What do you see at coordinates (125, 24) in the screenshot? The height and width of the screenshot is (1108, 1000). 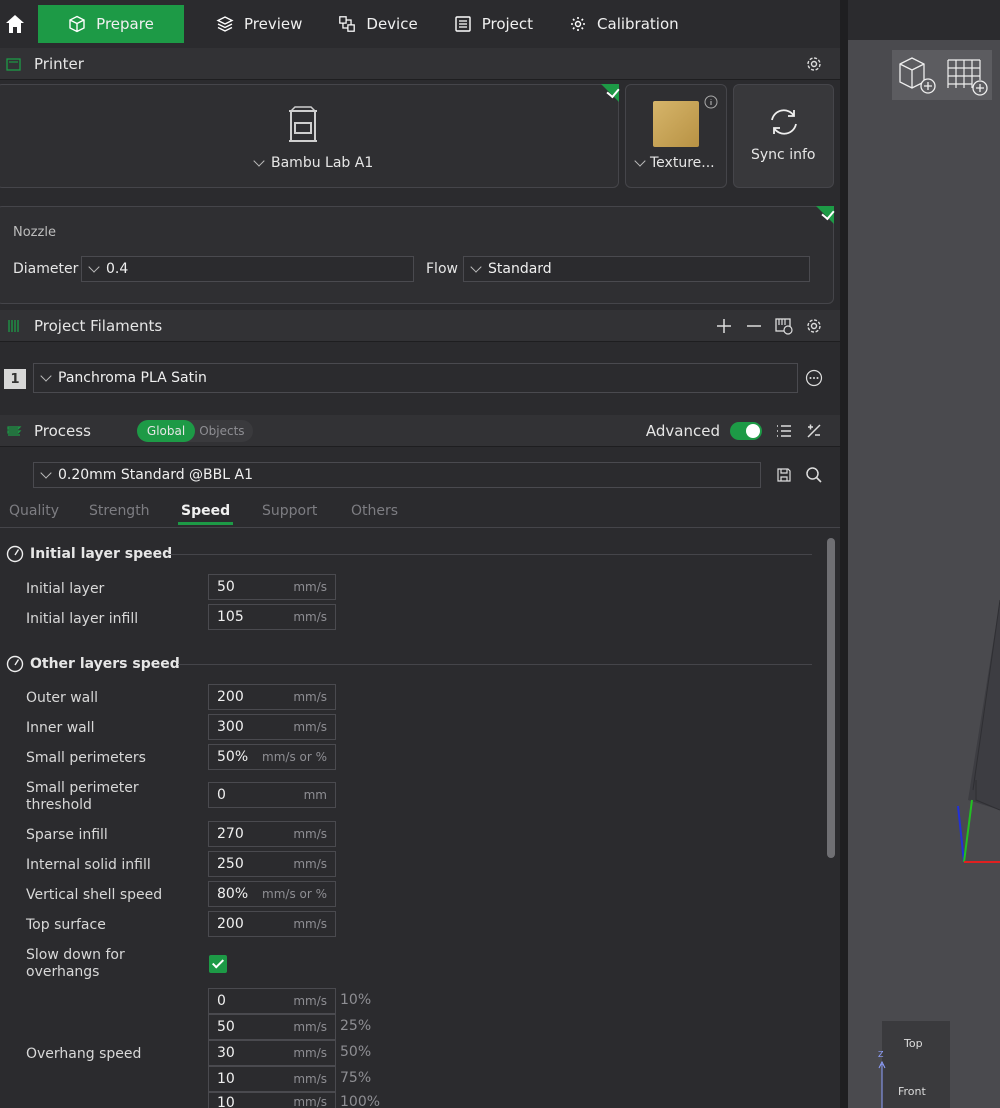 I see `tab-label: Prepare` at bounding box center [125, 24].